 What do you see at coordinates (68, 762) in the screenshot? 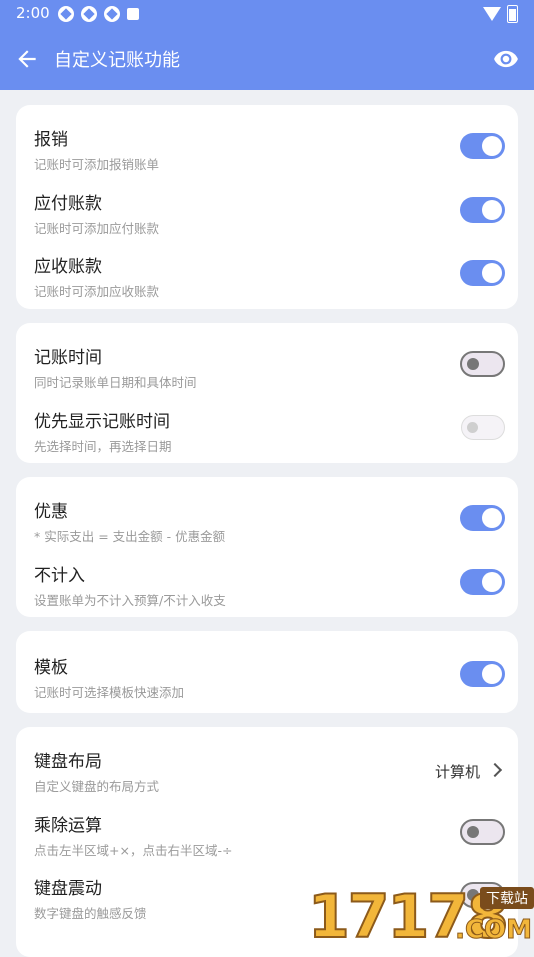
I see `setting-title: 键盘布局` at bounding box center [68, 762].